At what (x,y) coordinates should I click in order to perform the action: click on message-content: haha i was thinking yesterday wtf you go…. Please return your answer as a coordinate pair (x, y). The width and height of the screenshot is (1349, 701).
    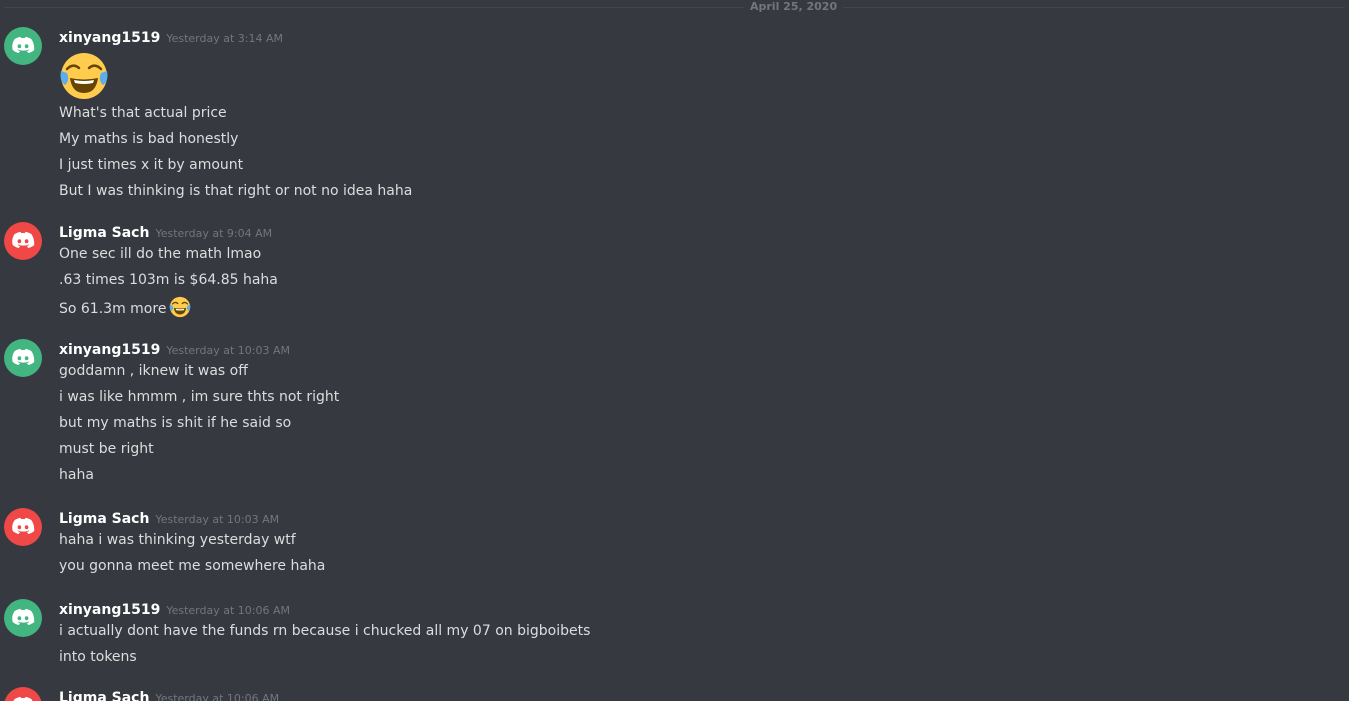
    Looking at the image, I should click on (192, 556).